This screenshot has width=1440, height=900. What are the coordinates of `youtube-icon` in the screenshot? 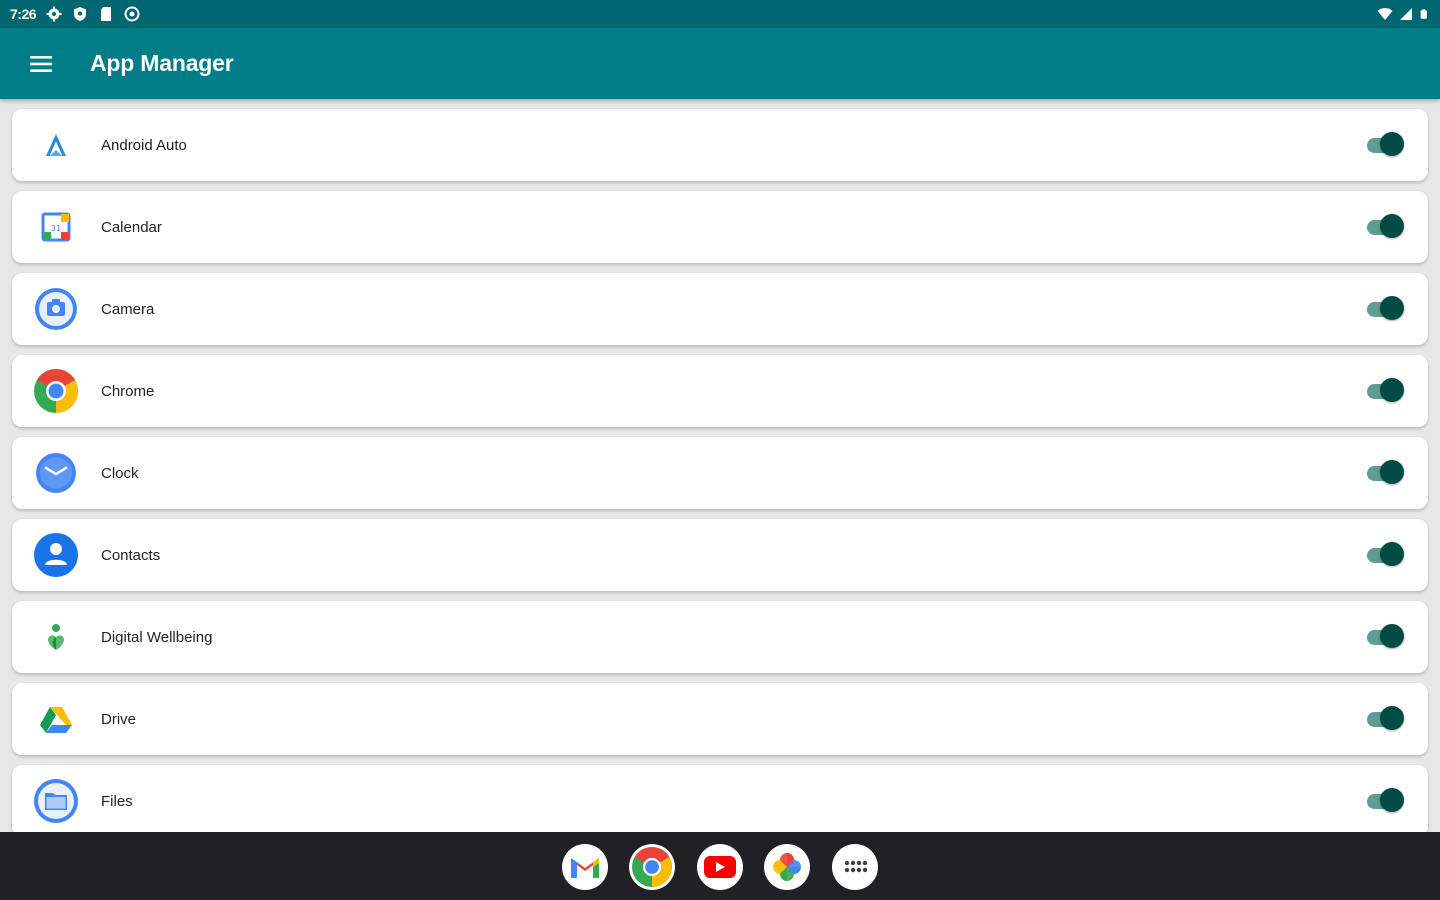 It's located at (720, 867).